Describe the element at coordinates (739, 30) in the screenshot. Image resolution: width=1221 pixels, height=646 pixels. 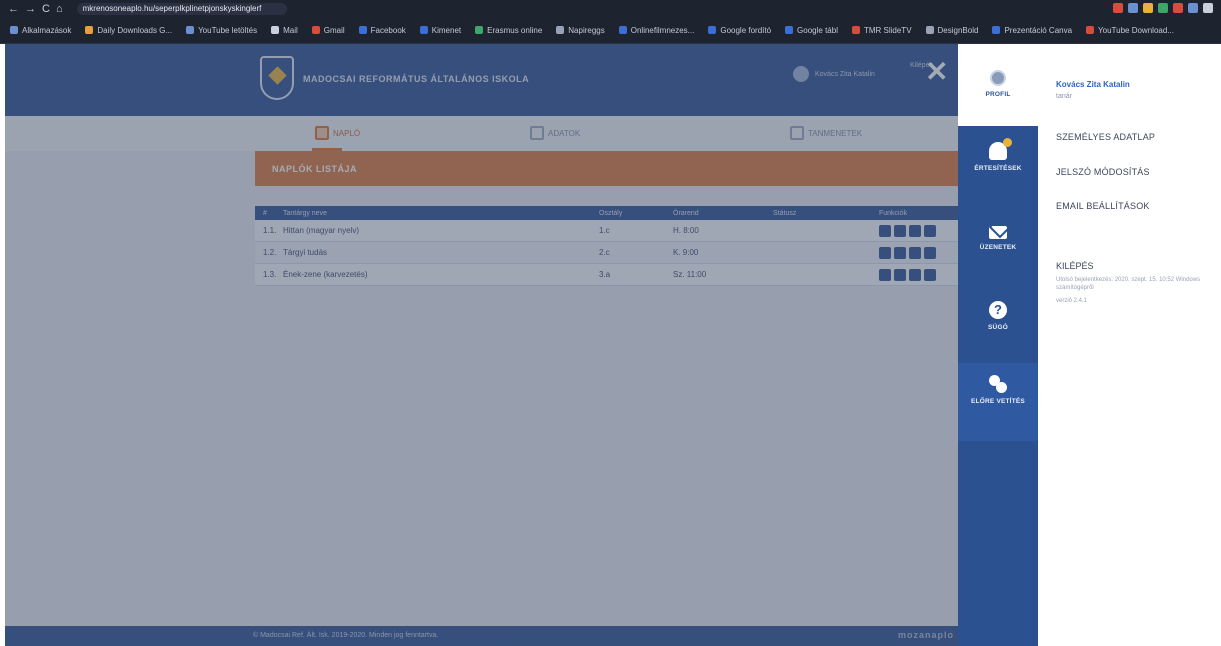
I see `bookmark-item: Google fordító` at that location.